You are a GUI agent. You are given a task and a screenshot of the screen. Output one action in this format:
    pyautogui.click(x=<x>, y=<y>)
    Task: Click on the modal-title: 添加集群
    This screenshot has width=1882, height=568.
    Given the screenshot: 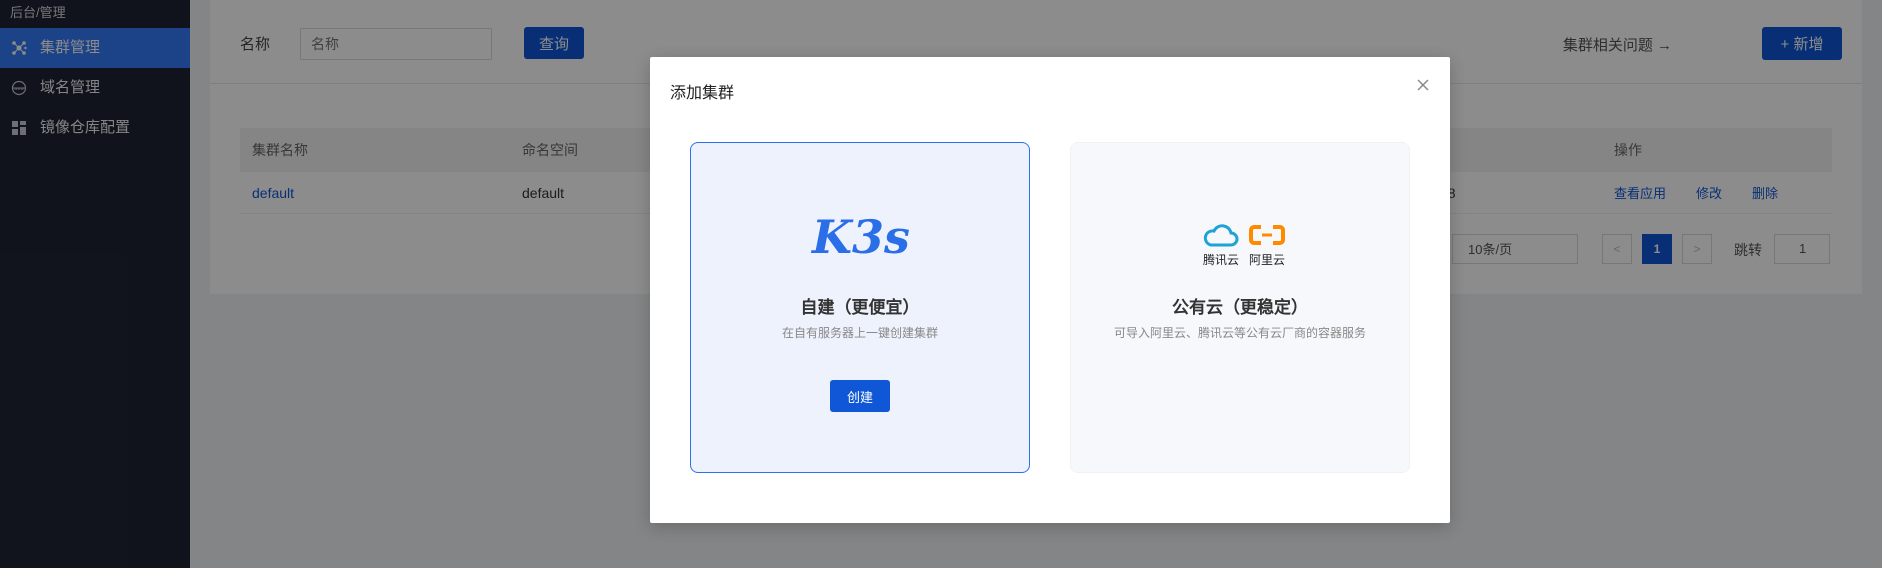 What is the action you would take?
    pyautogui.click(x=702, y=93)
    